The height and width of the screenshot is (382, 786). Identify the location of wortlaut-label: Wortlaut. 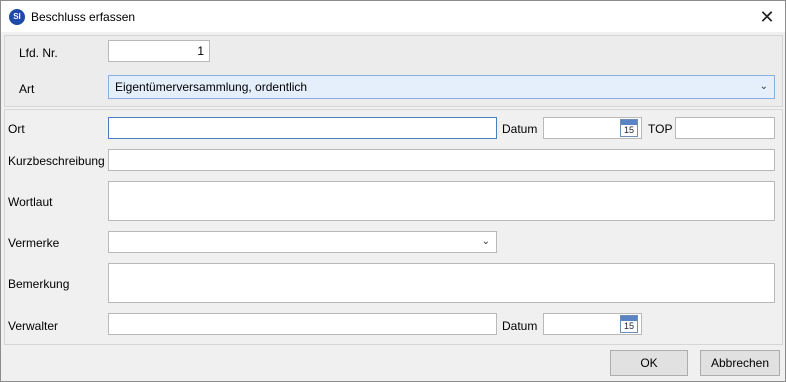
(30, 202).